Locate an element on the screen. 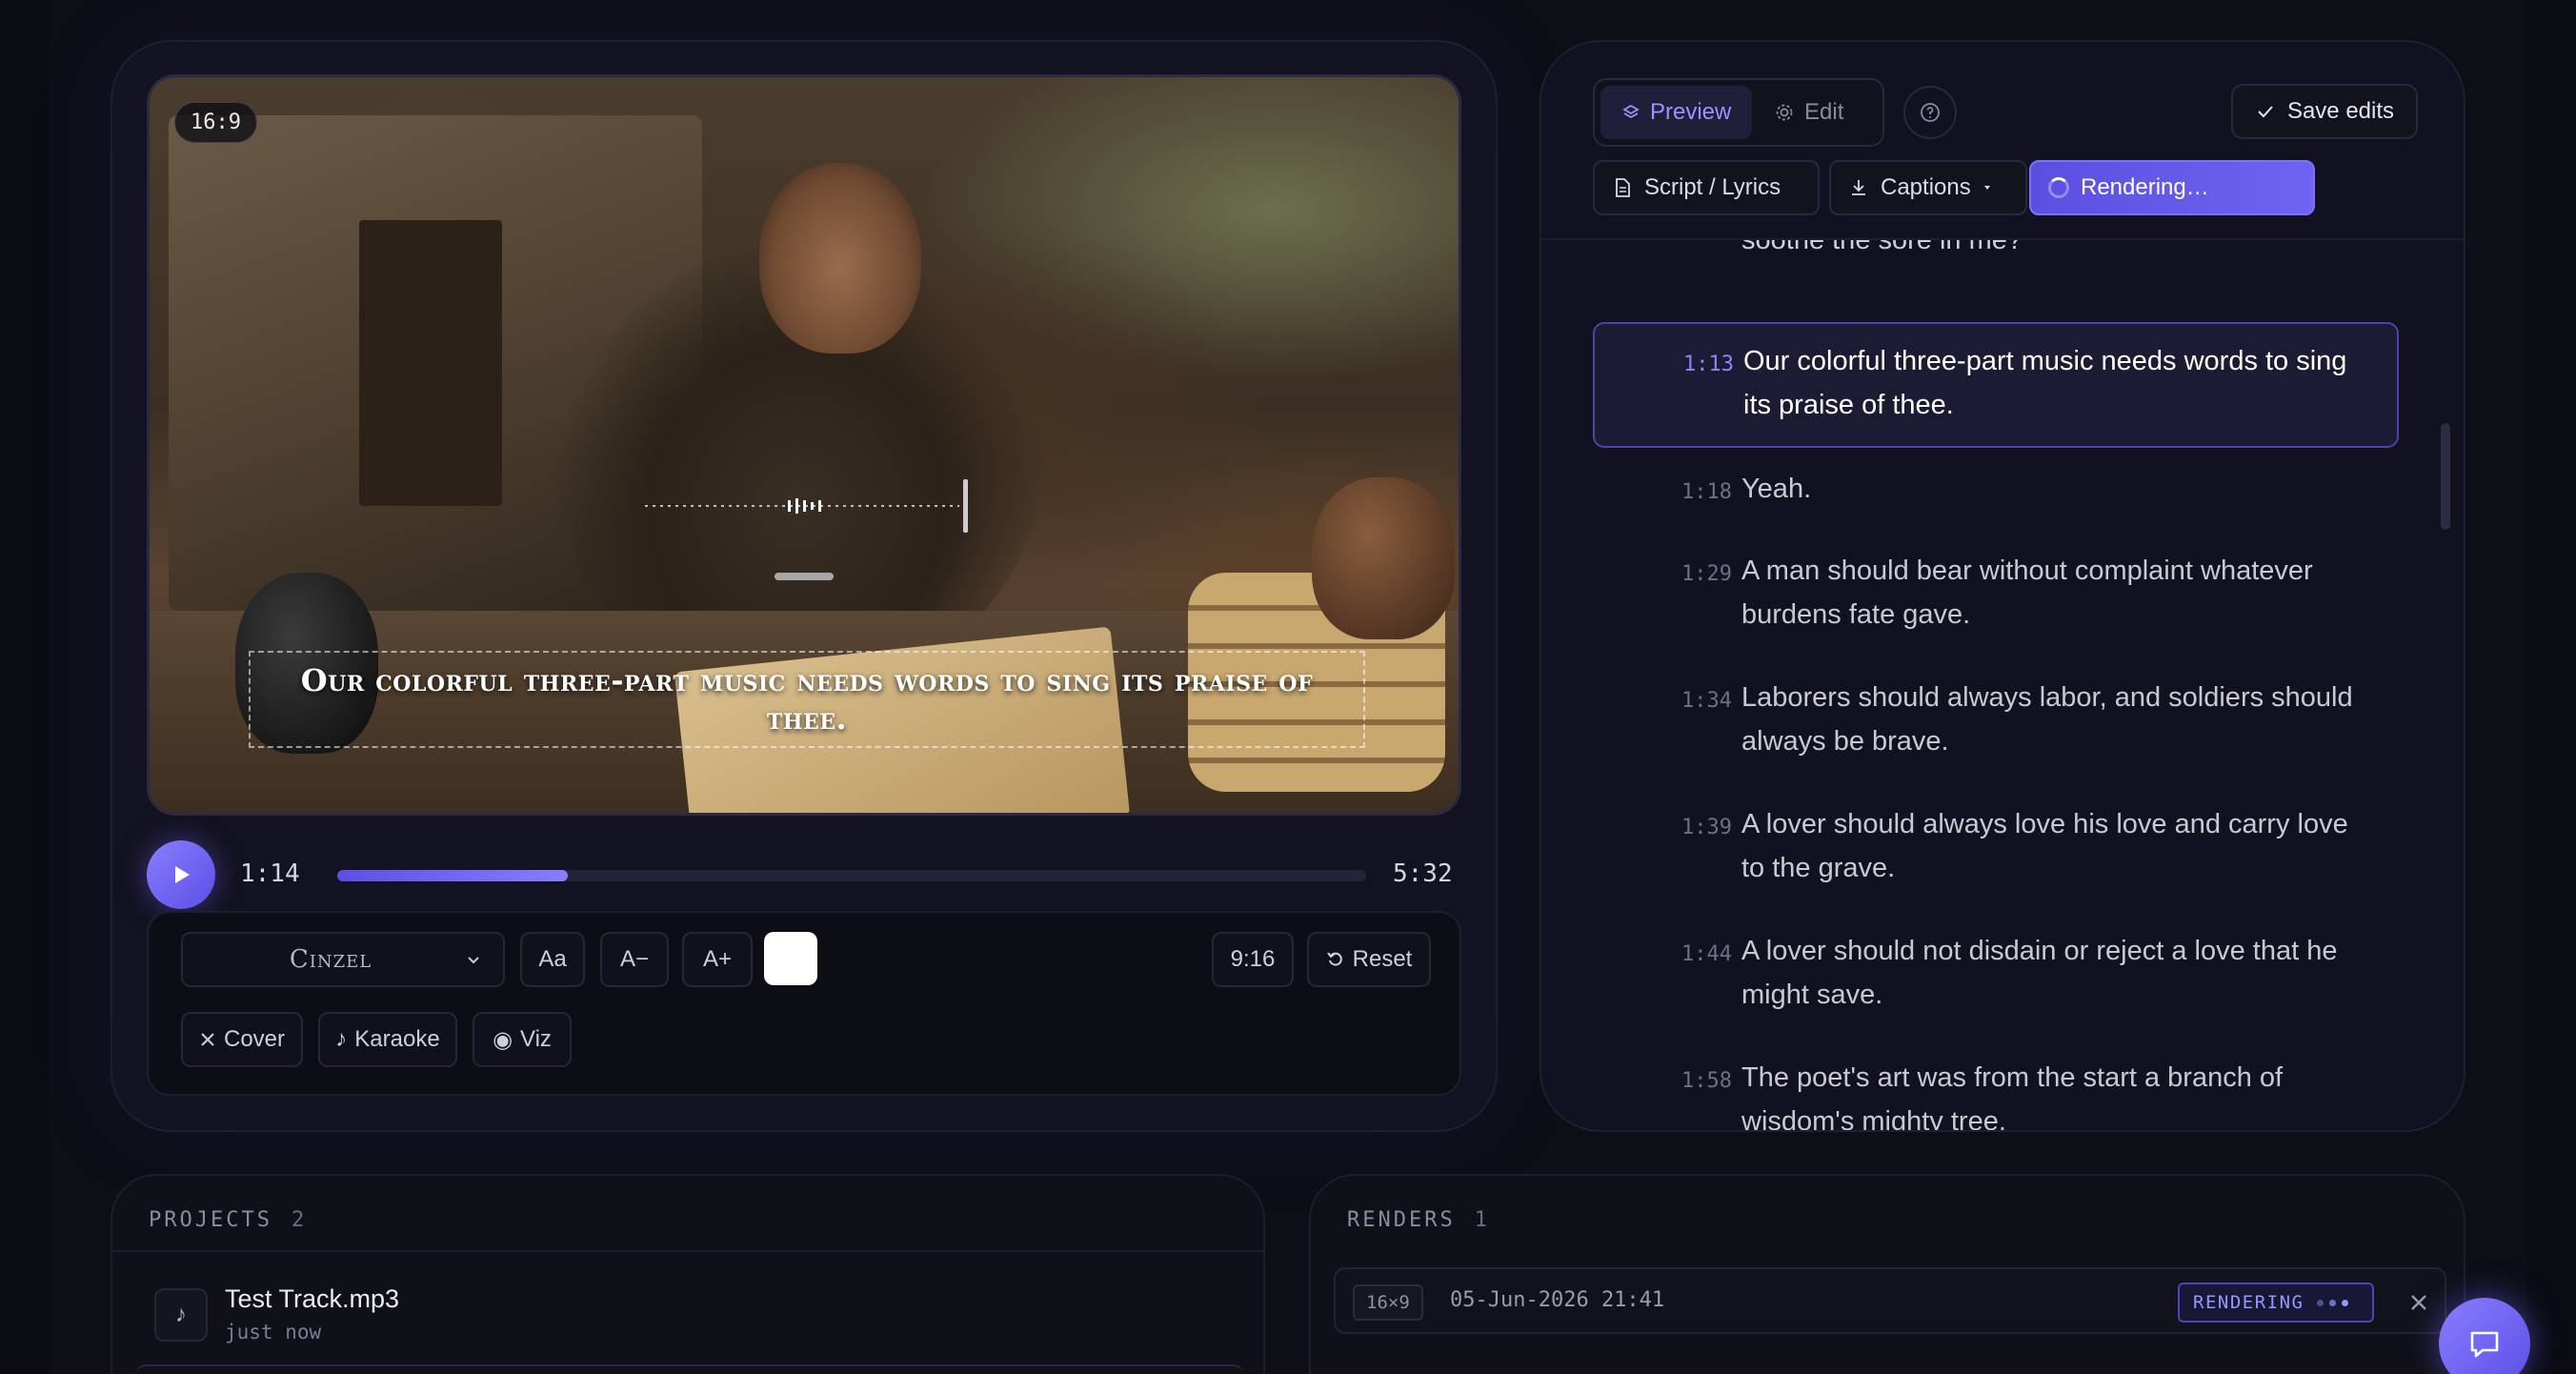 The width and height of the screenshot is (2576, 1374). script-lyrics-label: Script / Lyrics is located at coordinates (1712, 187).